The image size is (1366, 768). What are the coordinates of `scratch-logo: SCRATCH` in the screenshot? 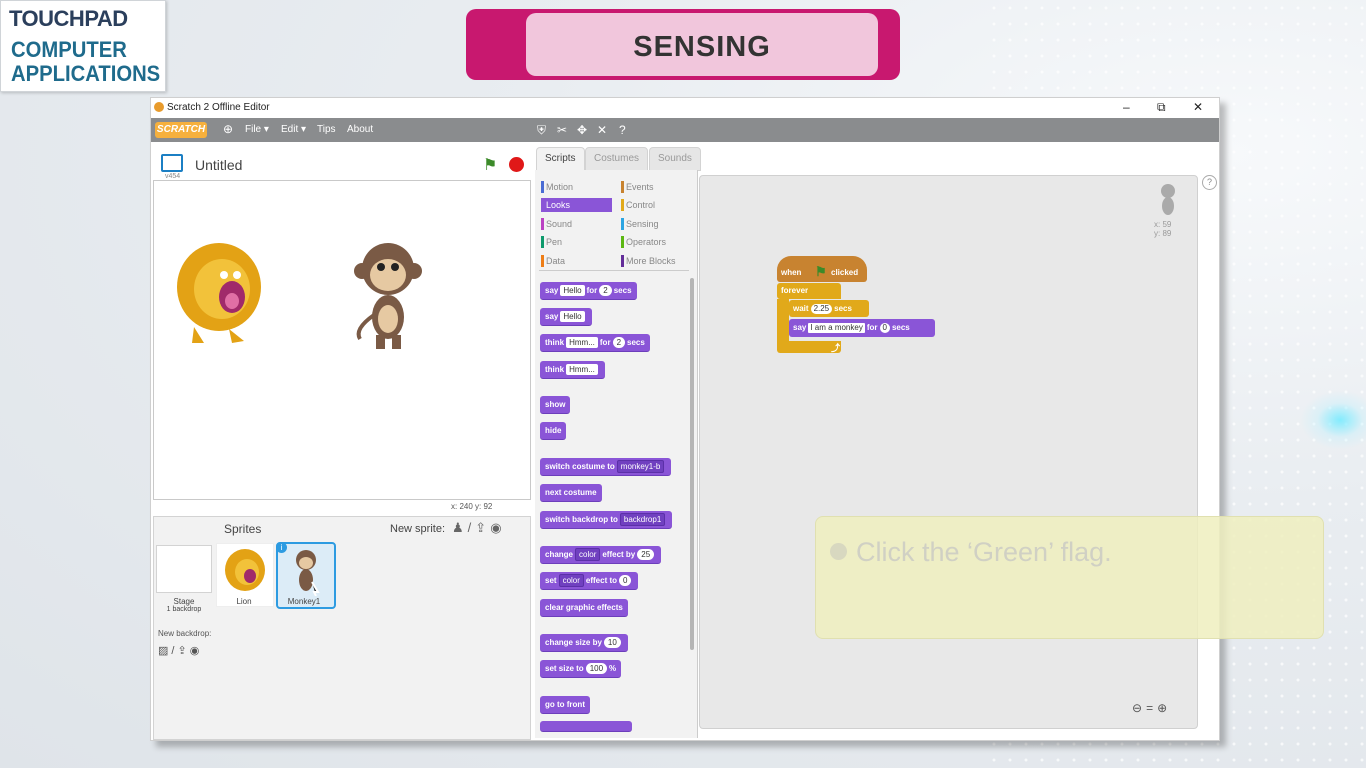 It's located at (181, 130).